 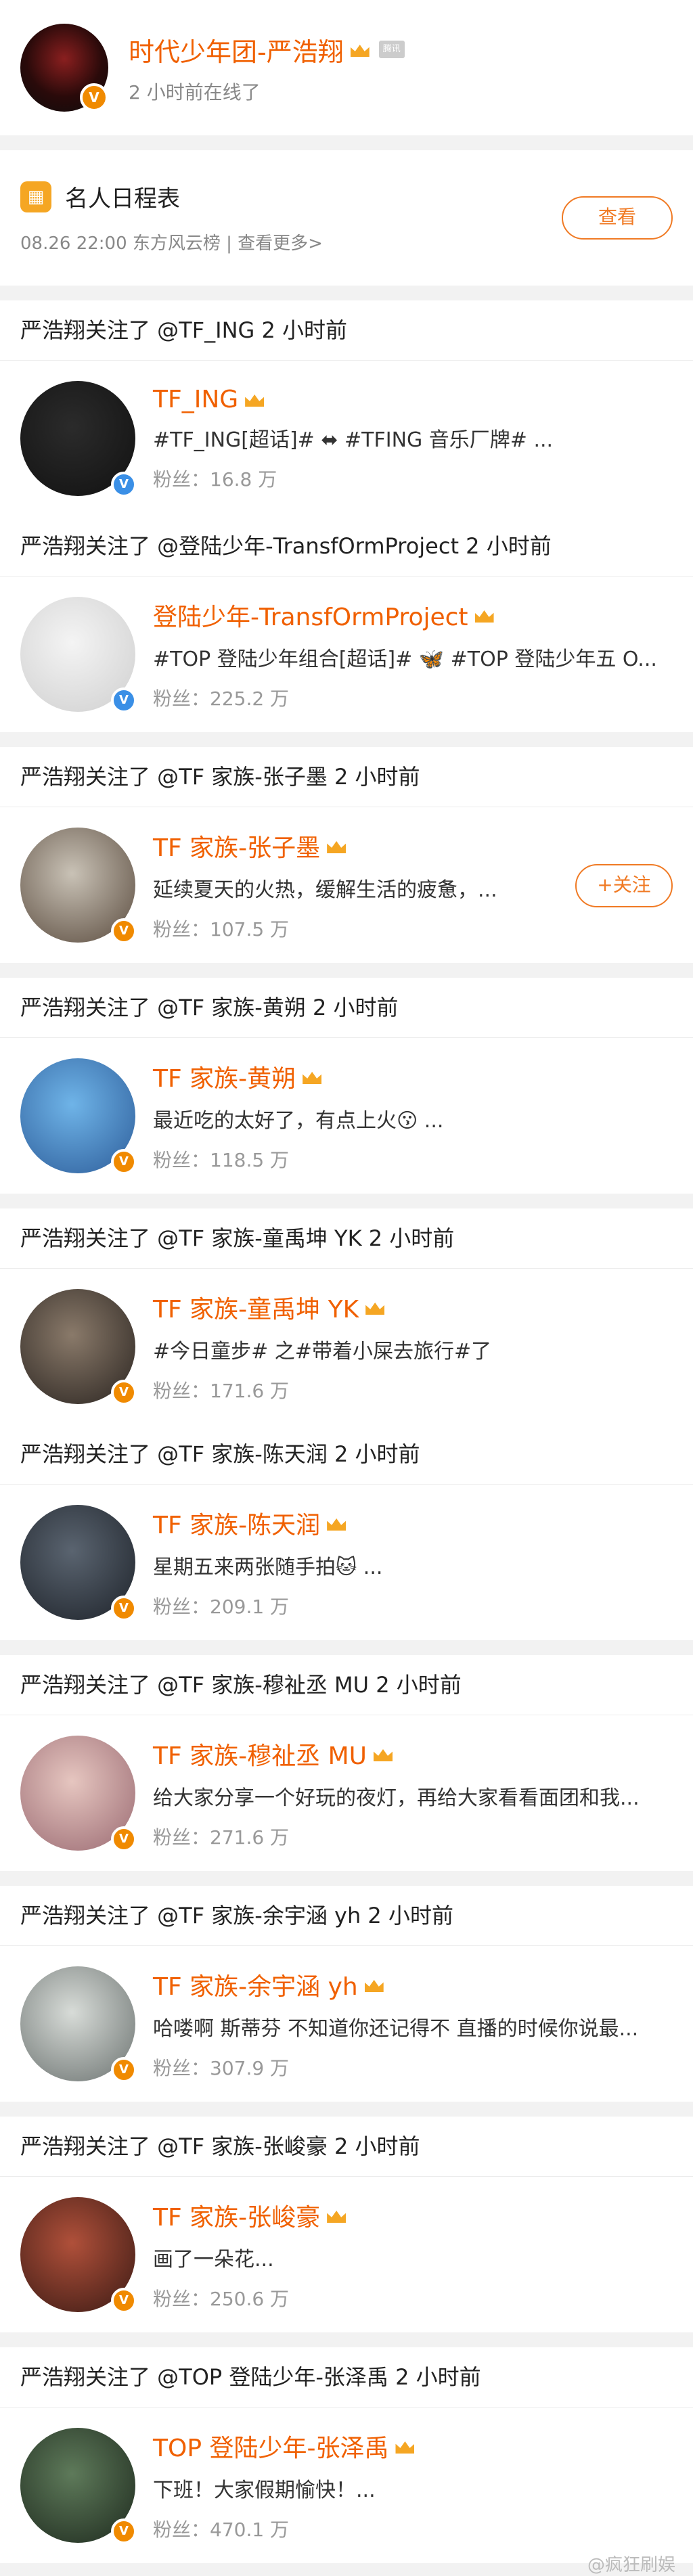 I want to click on follow-header: 严浩翔关注了 @登陆少年-TransfOrmProject 2 小时前, so click(x=346, y=546).